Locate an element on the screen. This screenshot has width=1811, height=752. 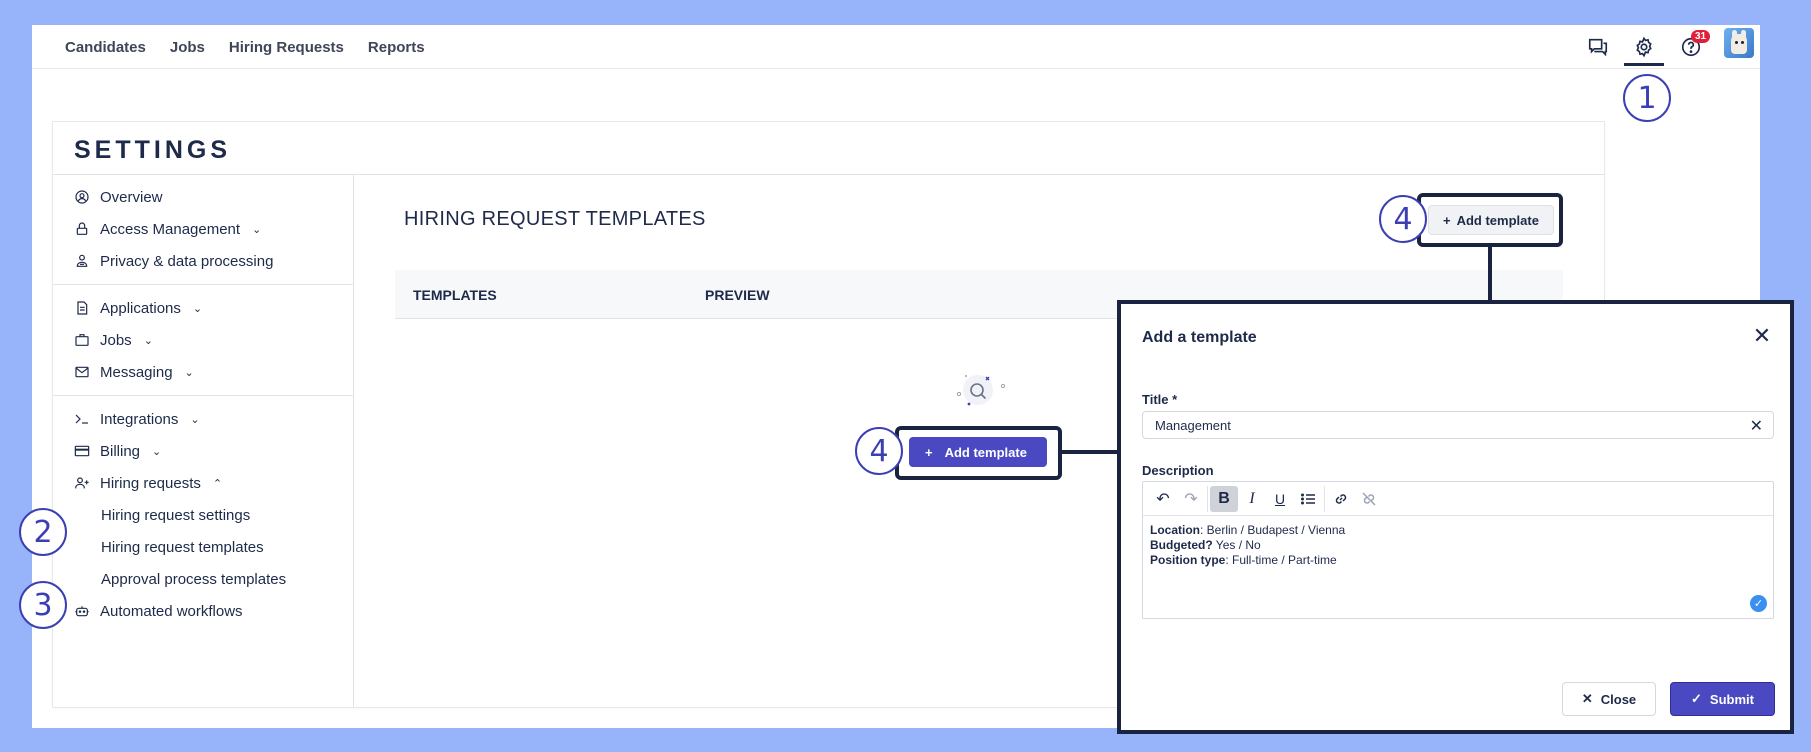
callout-2: 2 is located at coordinates (43, 532).